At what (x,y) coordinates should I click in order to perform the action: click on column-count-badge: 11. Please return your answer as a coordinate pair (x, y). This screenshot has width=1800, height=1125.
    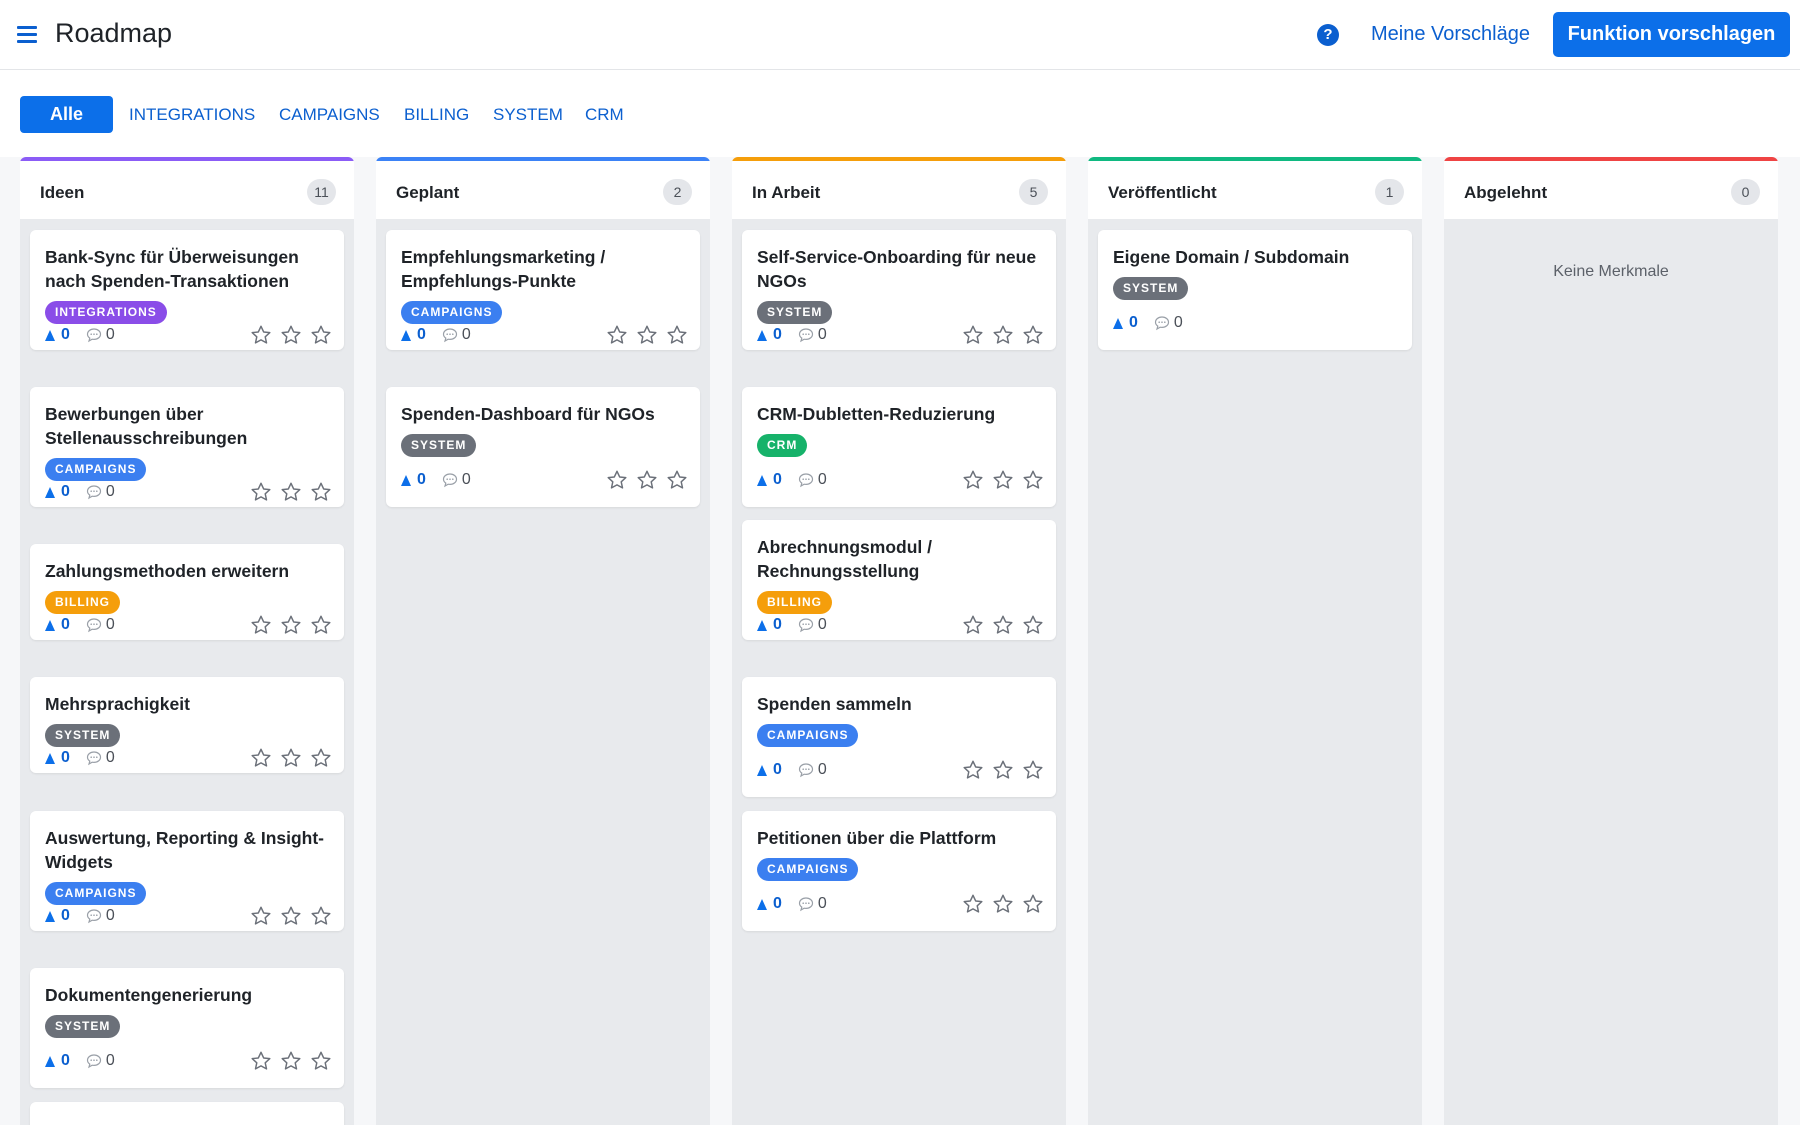
    Looking at the image, I should click on (321, 192).